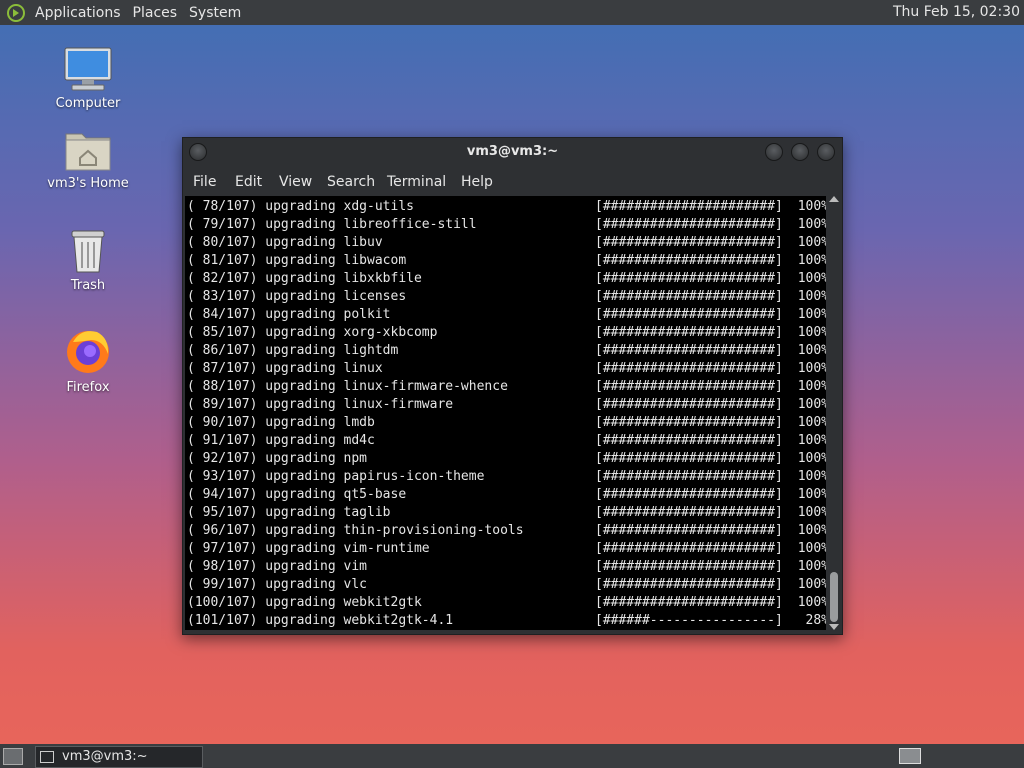  I want to click on menu-applications: Applications, so click(80, 13).